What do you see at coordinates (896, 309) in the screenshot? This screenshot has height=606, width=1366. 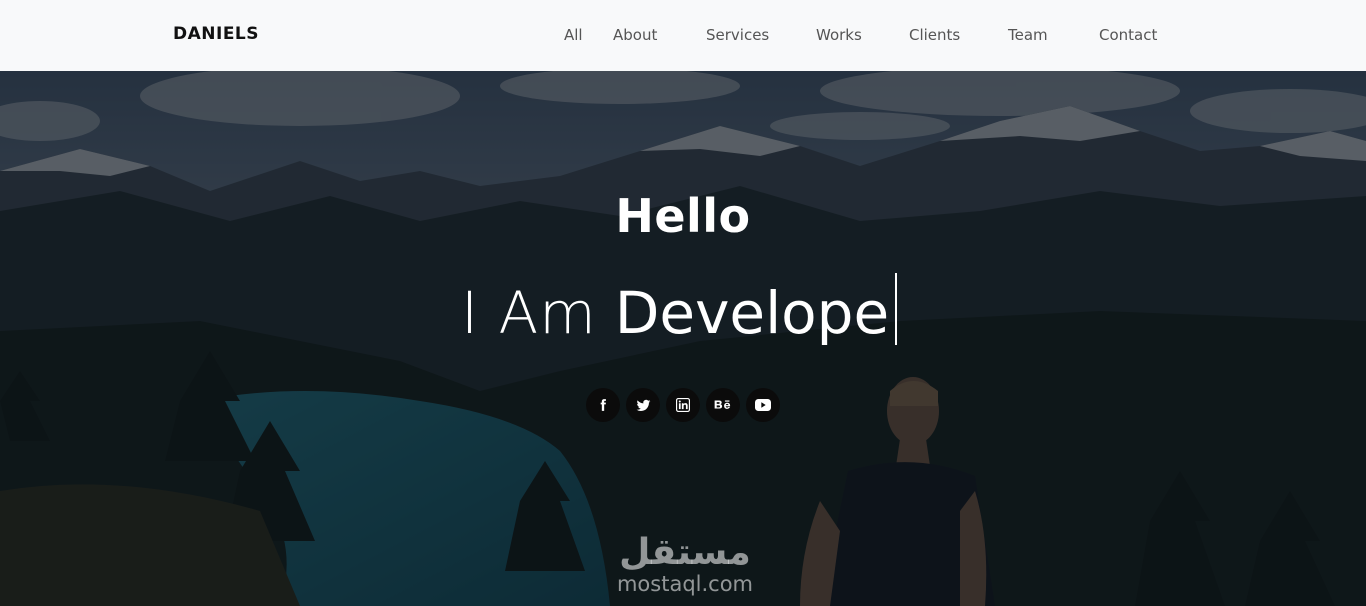 I see `typing-caret` at bounding box center [896, 309].